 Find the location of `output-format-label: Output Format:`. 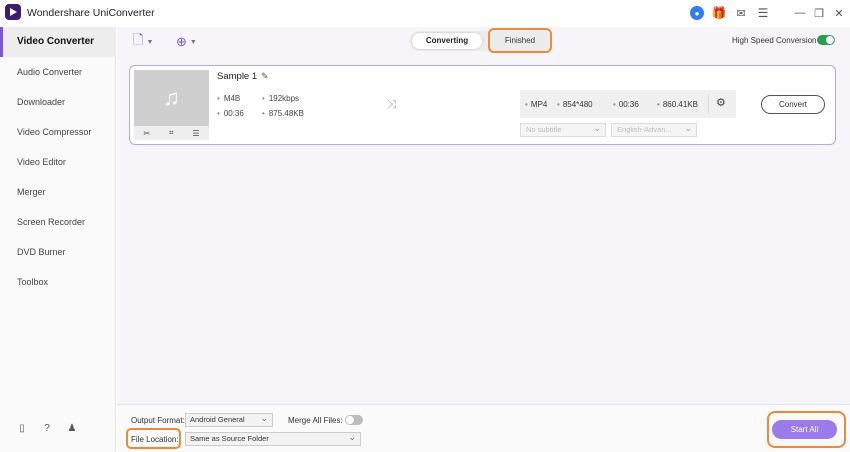

output-format-label: Output Format: is located at coordinates (158, 420).